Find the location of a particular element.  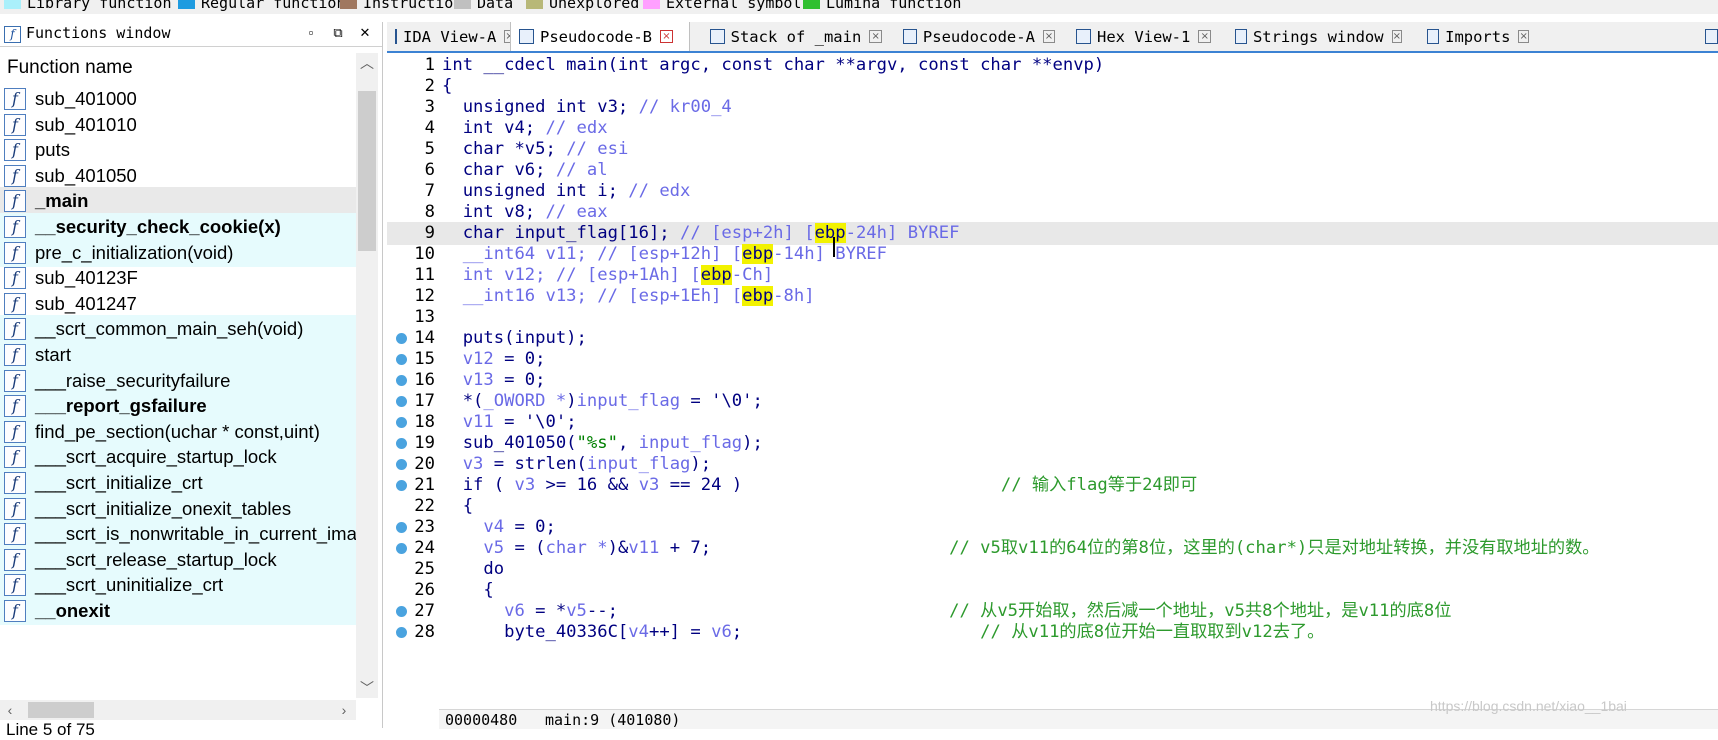

function-row: f ___scrt_acquire_startup_lock is located at coordinates (178, 457).